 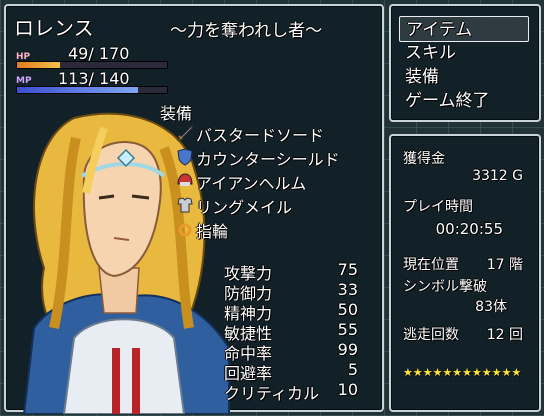 I want to click on chainmail-icon, so click(x=185, y=205).